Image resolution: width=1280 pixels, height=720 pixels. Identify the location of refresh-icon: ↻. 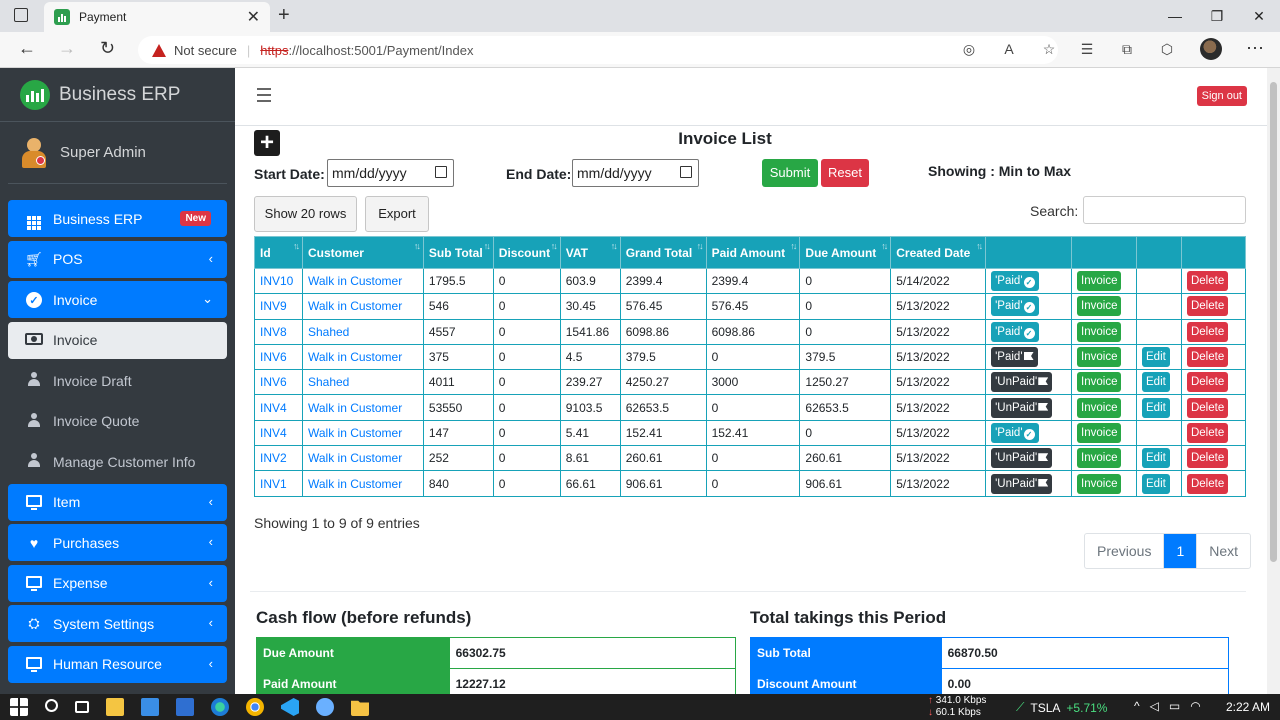
(107, 48).